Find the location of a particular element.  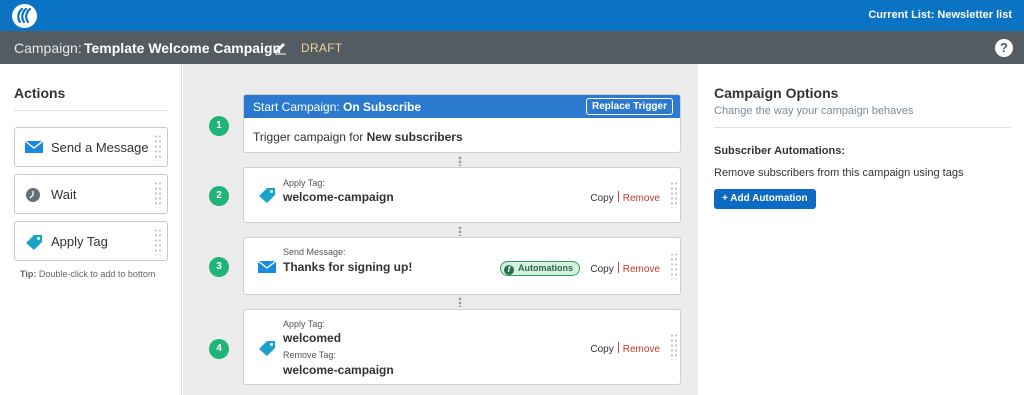

options-subtitle: Change the way your campaign behaves is located at coordinates (814, 111).